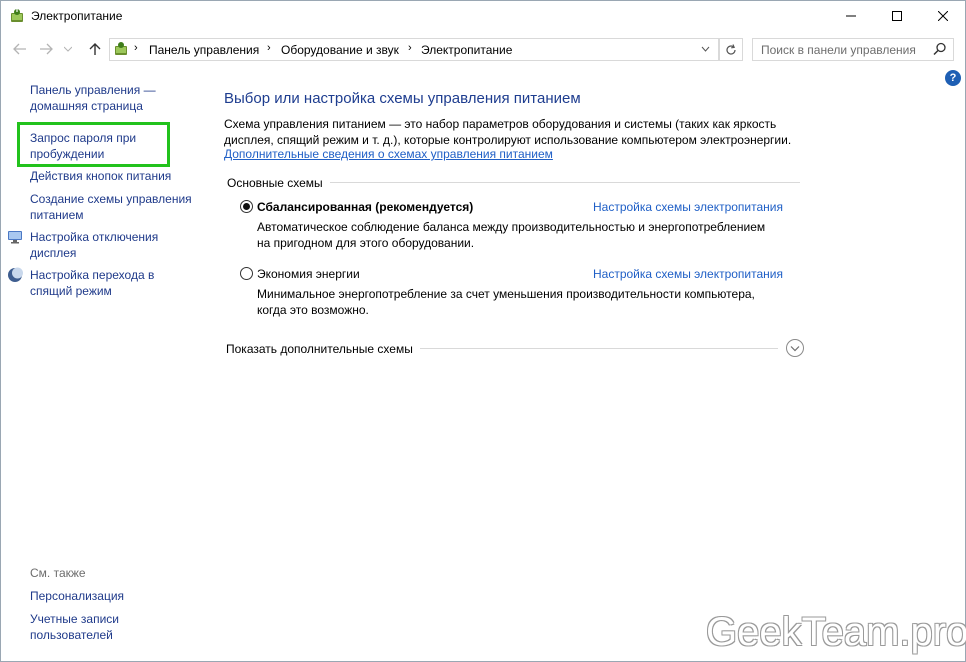 Image resolution: width=966 pixels, height=662 pixels. I want to click on plan-power-saver-radio, so click(246, 273).